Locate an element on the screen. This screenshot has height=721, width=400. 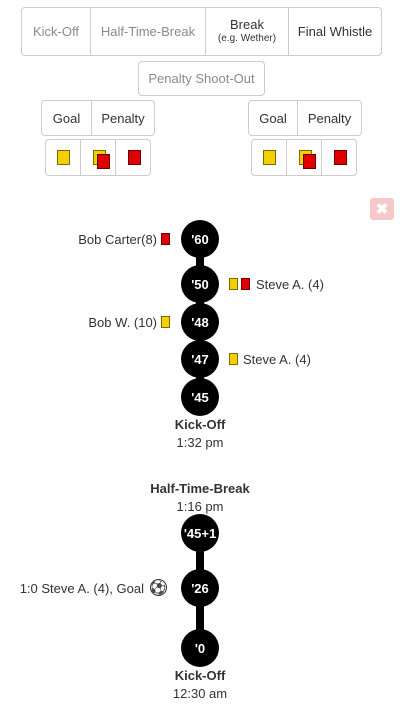
event-player-name: Bob Carter(8) is located at coordinates (117, 239).